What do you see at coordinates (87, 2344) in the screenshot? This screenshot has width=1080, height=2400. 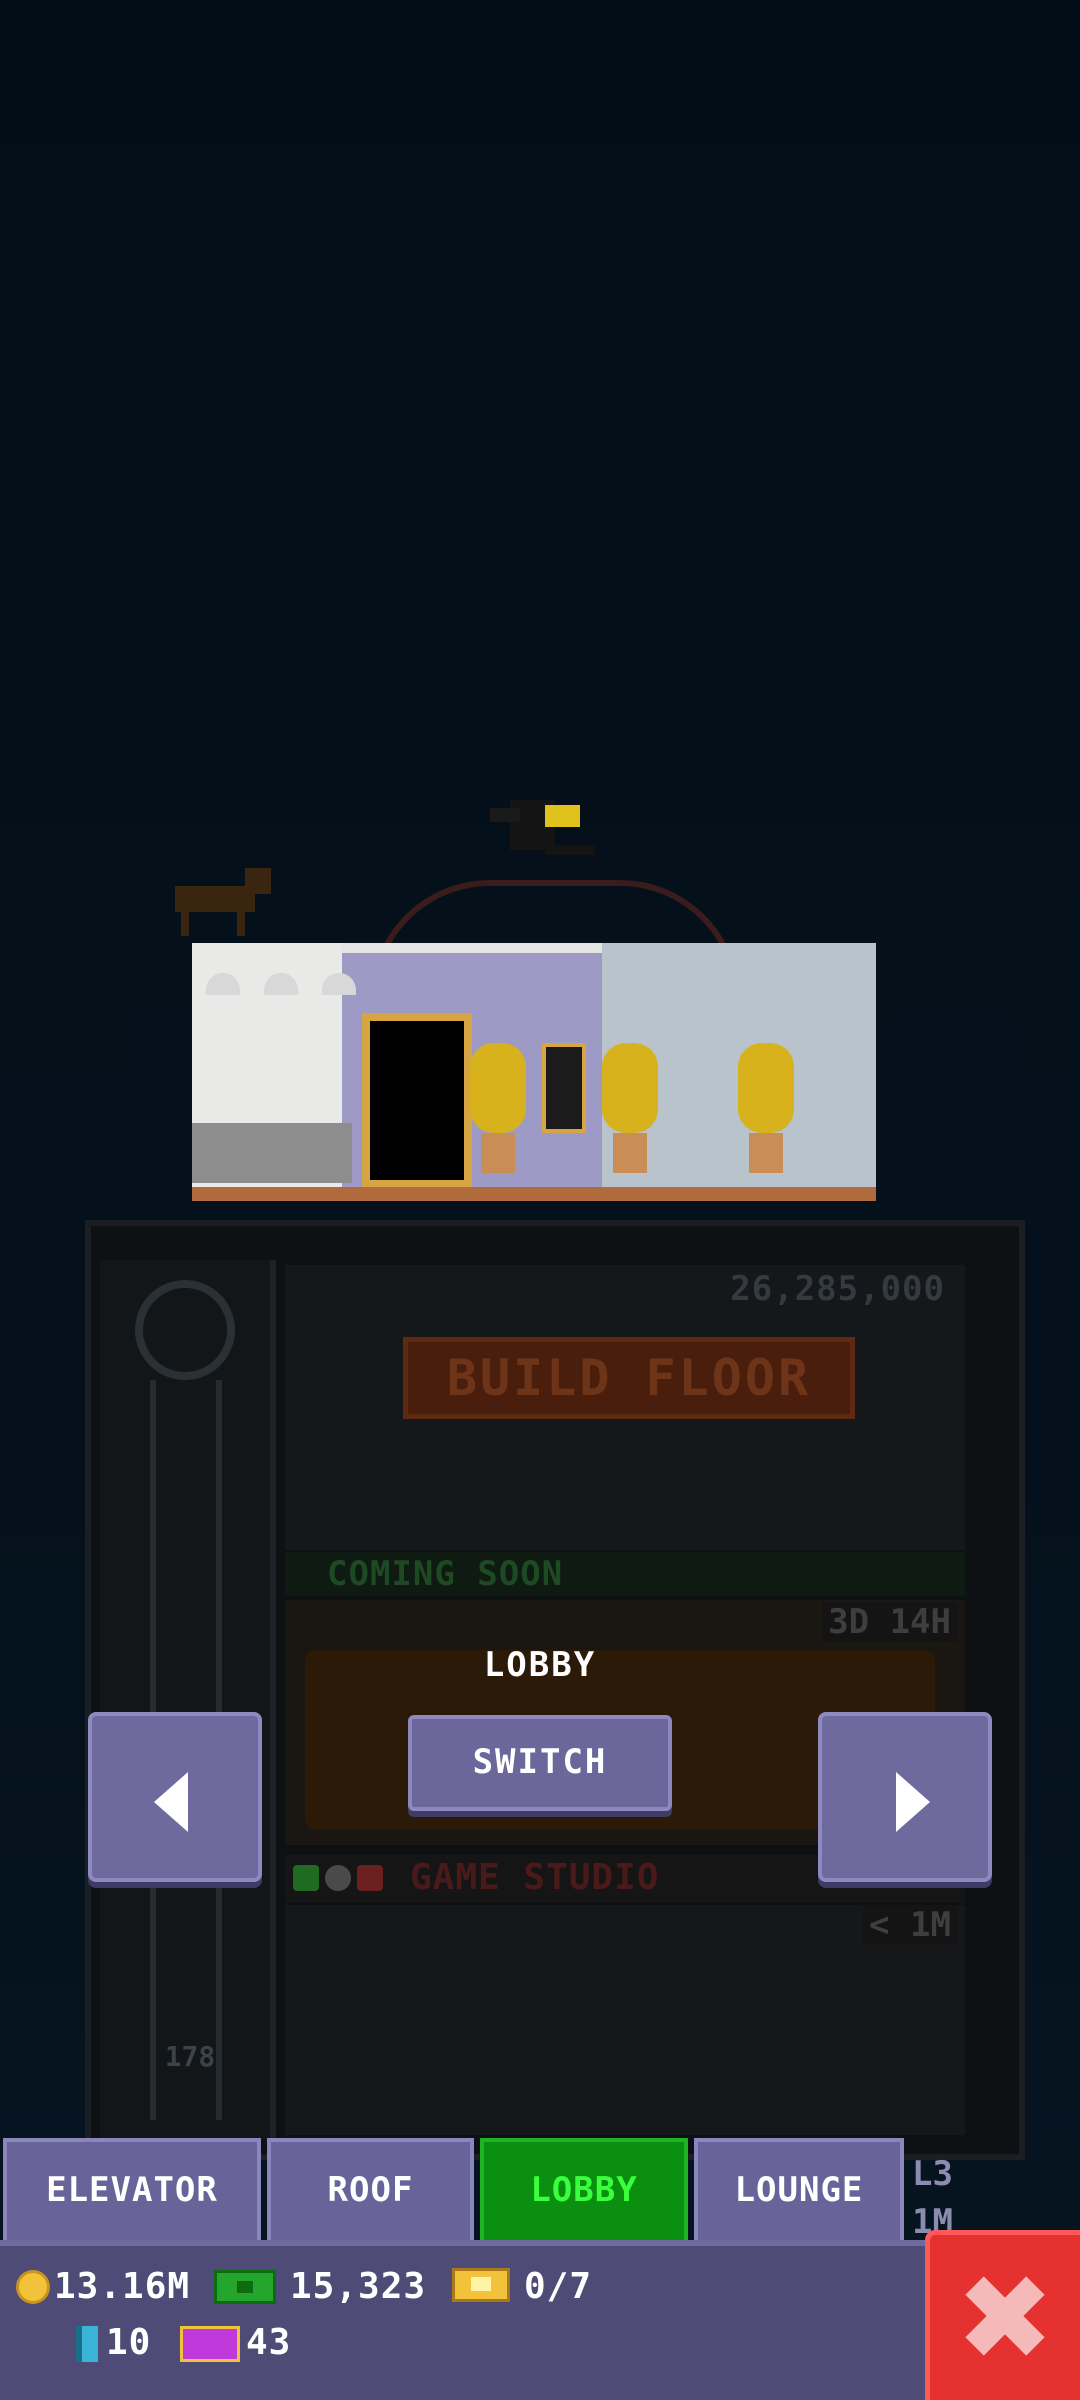 I see `key-icon` at bounding box center [87, 2344].